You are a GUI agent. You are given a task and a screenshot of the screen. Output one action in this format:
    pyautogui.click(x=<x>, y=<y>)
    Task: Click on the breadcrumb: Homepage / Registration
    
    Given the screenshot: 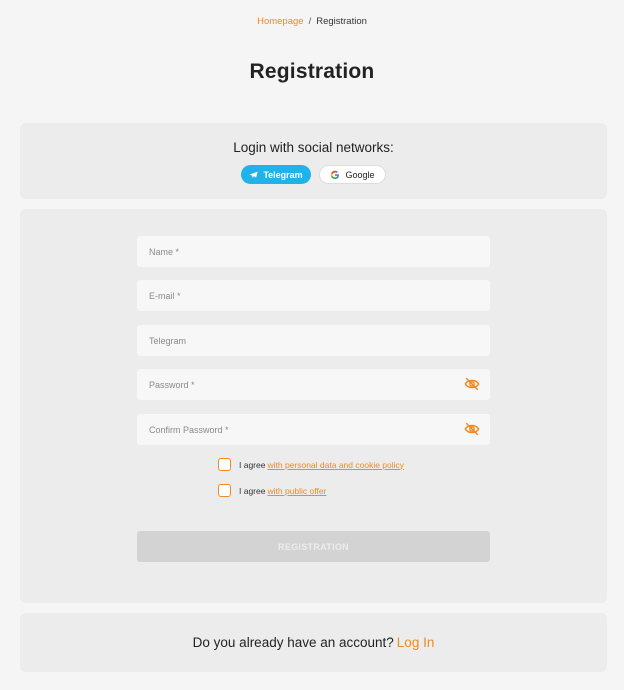 What is the action you would take?
    pyautogui.click(x=312, y=21)
    